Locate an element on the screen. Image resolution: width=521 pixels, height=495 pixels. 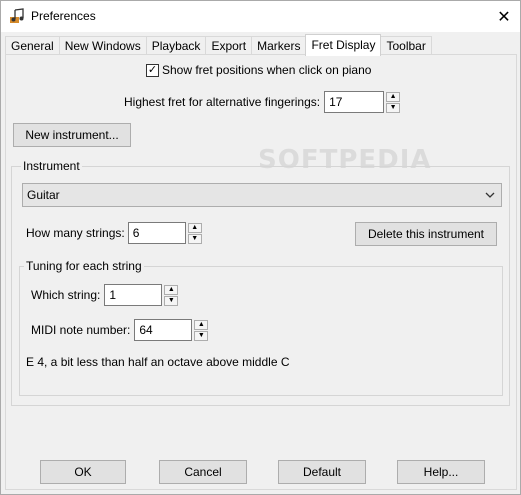
ok-button: OK is located at coordinates (83, 472).